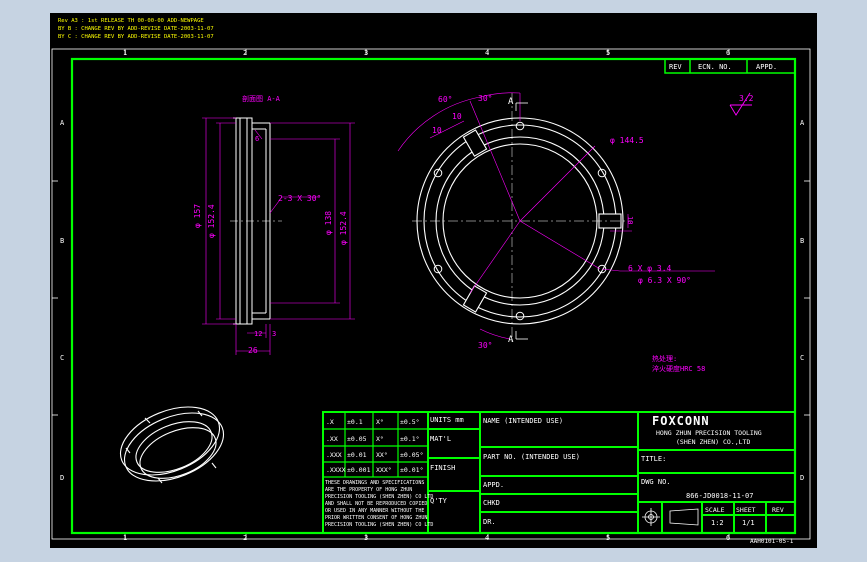 Image resolution: width=867 pixels, height=562 pixels. I want to click on disclaimer-3: PRECISION TOOLING (SHEN ZHEN) CO LTD, so click(379, 497).